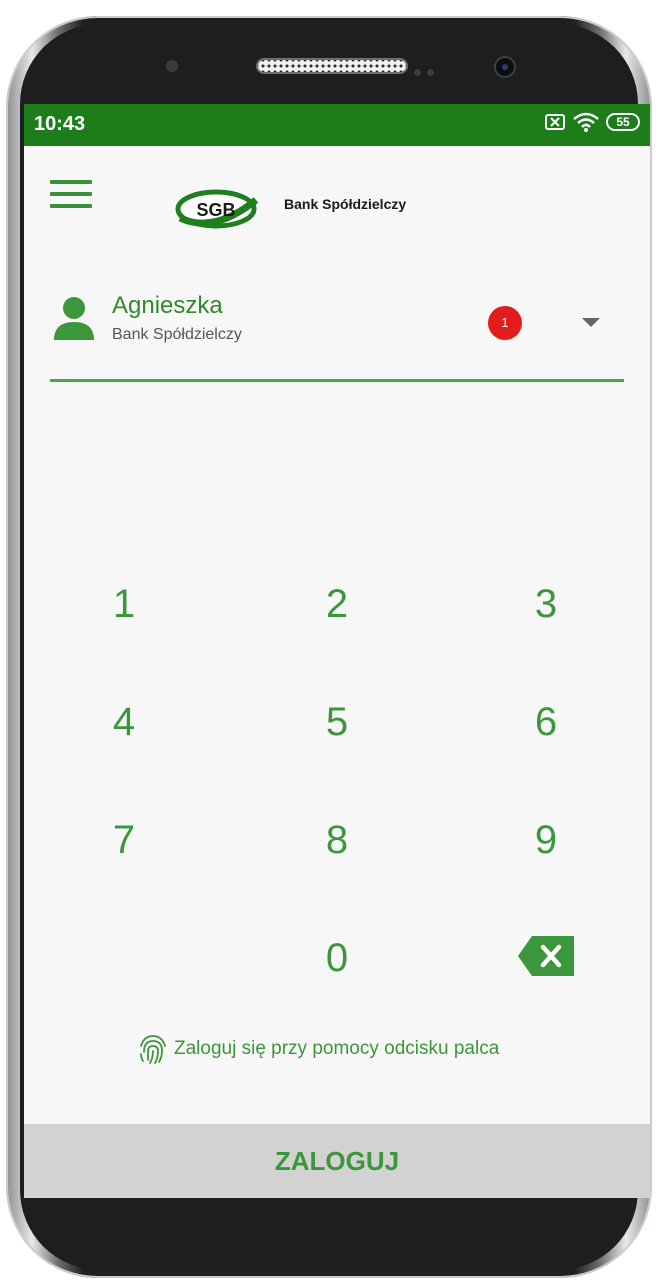 The image size is (658, 1280). What do you see at coordinates (124, 722) in the screenshot?
I see `key-4: 4` at bounding box center [124, 722].